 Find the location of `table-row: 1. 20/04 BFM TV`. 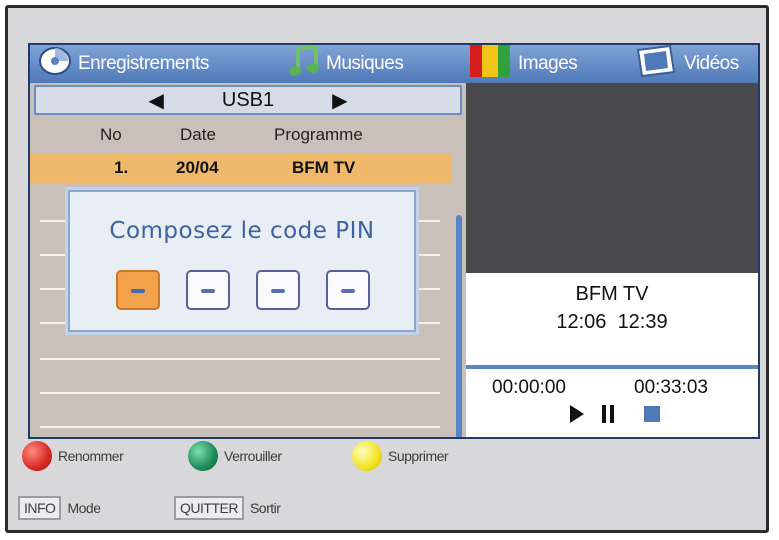

table-row: 1. 20/04 BFM TV is located at coordinates (241, 168).